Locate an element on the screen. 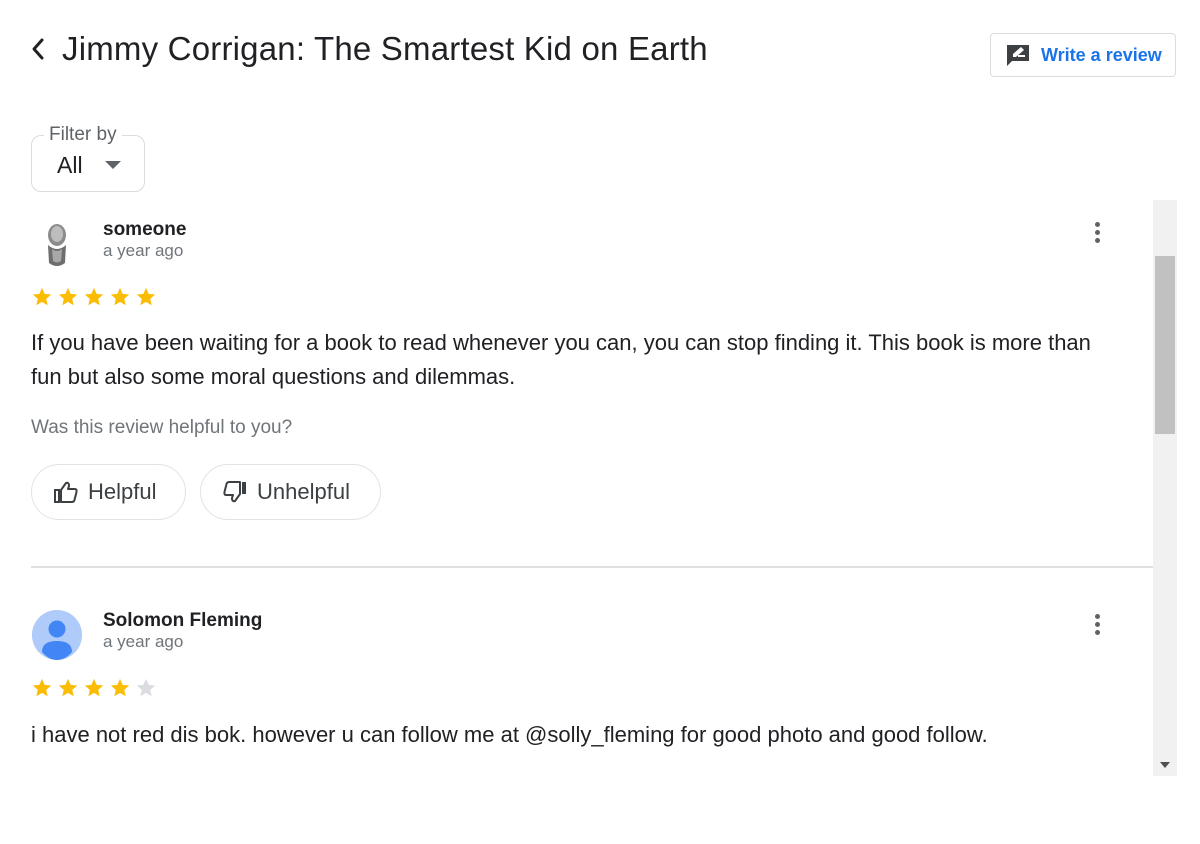 The height and width of the screenshot is (844, 1200). back-button is located at coordinates (43, 49).